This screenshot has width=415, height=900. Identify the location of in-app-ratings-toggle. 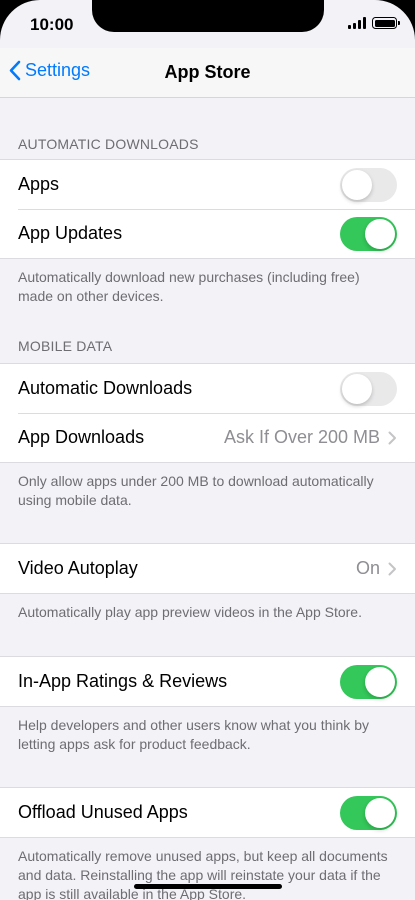
(368, 681).